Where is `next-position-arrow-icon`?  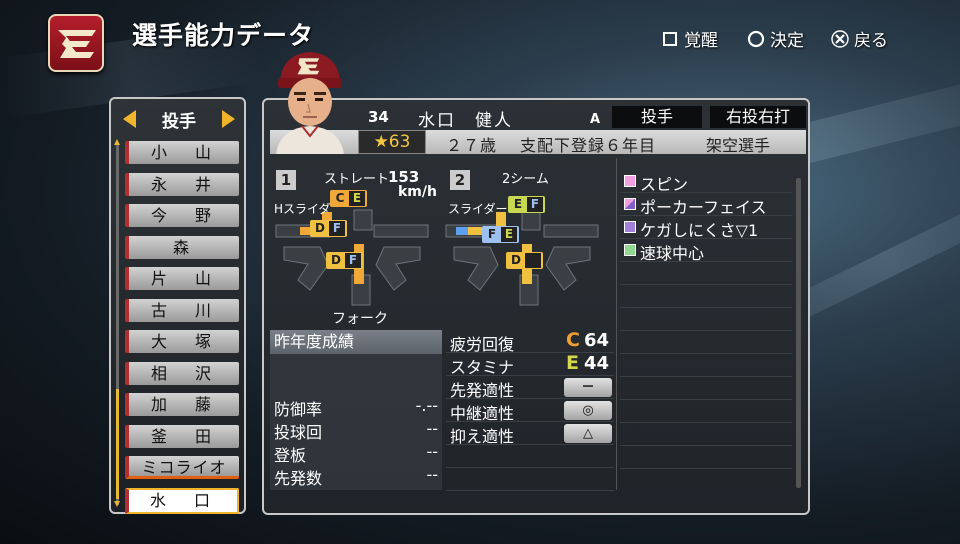 next-position-arrow-icon is located at coordinates (228, 119).